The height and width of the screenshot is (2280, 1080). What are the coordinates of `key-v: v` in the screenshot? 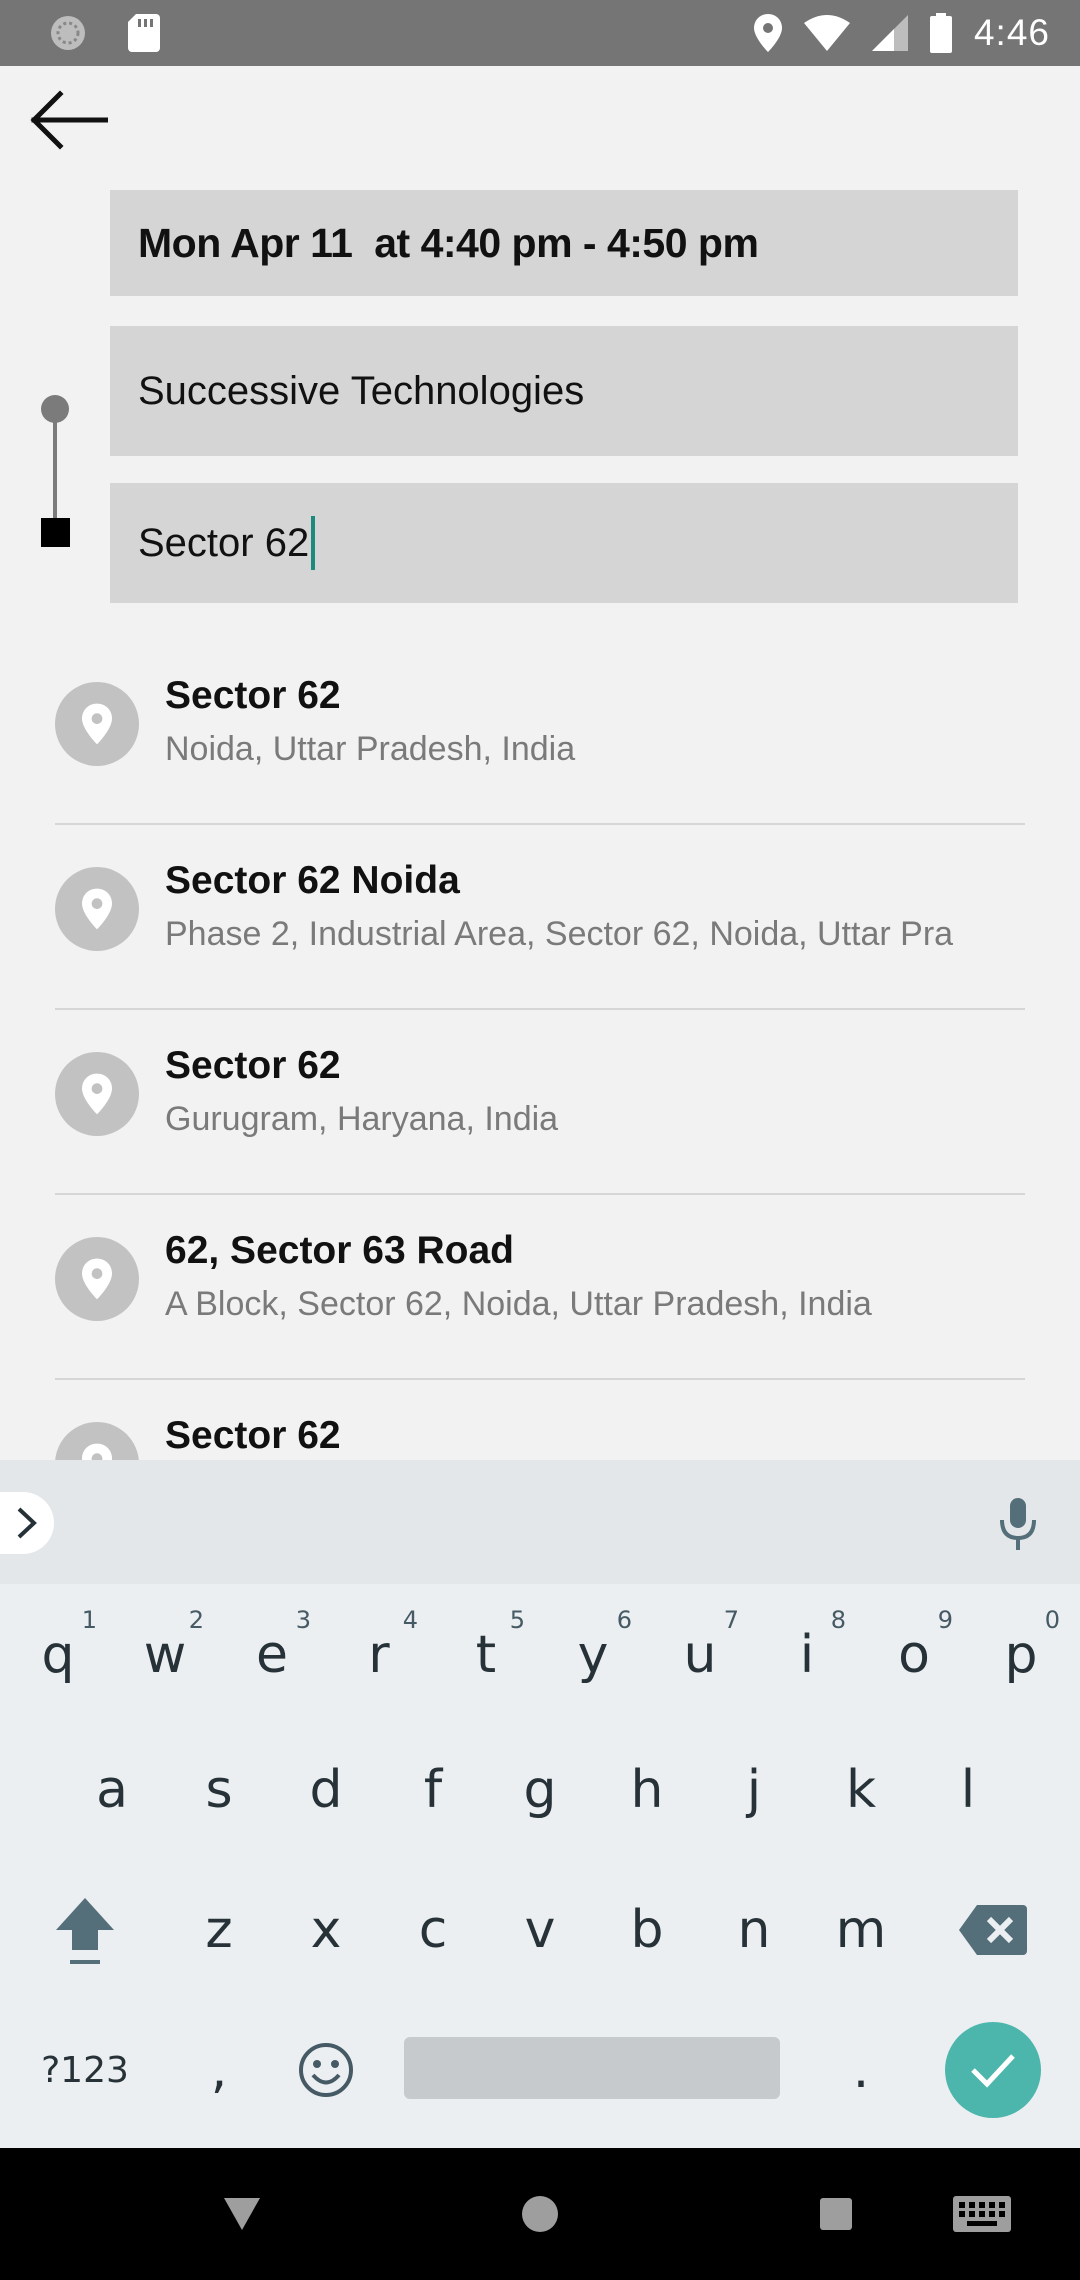 It's located at (540, 1930).